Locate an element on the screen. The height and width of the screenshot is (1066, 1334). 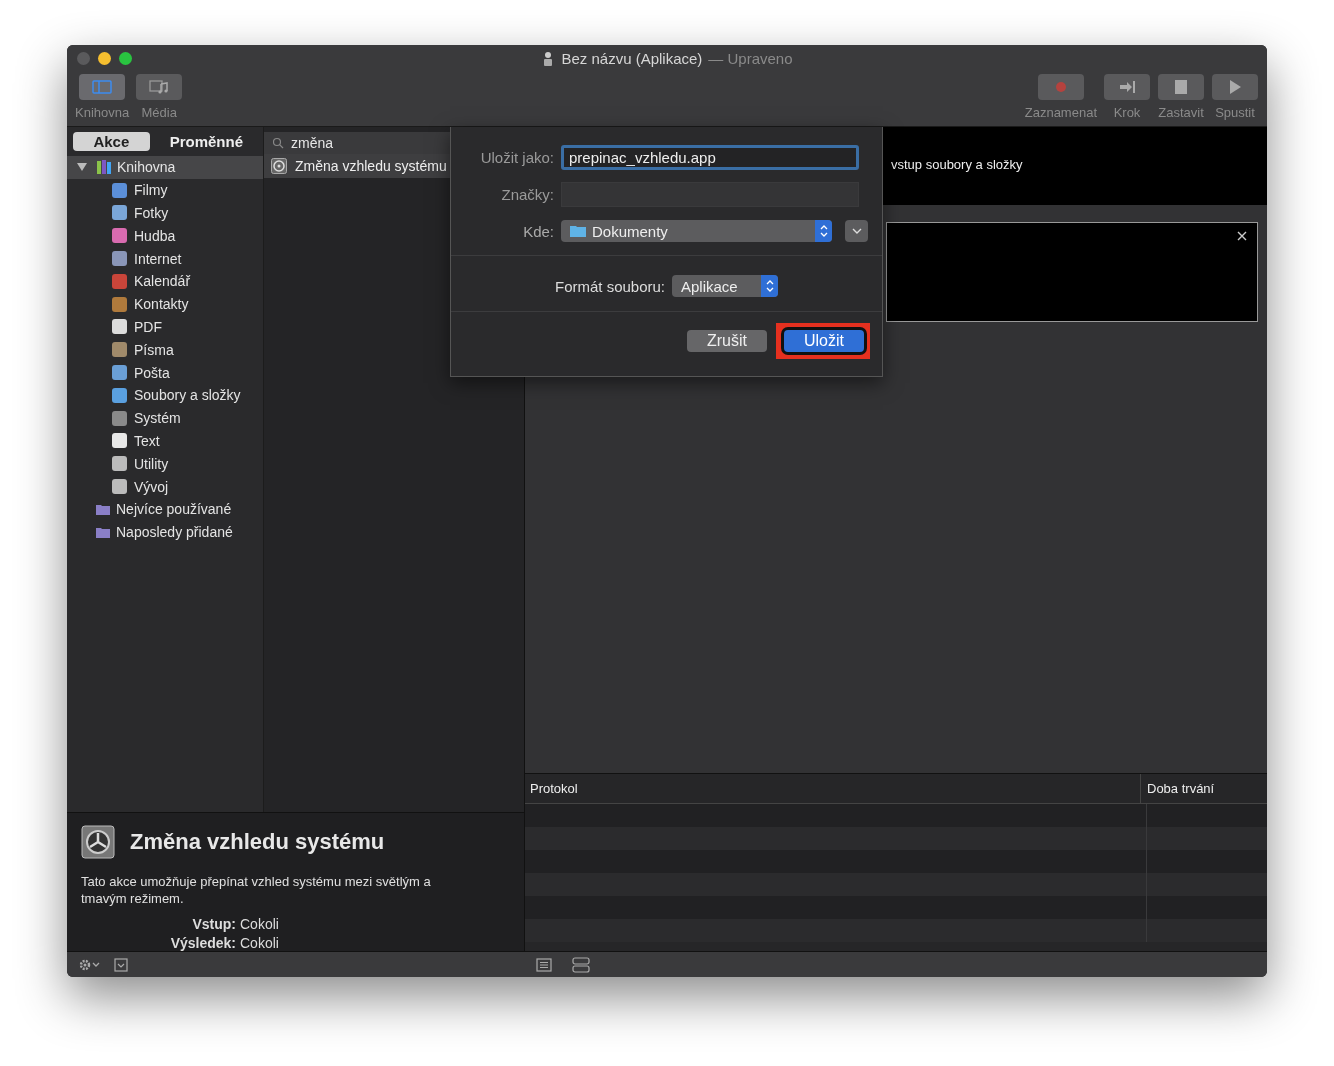
action-title: Změna vzhledu systému is located at coordinates (257, 842).